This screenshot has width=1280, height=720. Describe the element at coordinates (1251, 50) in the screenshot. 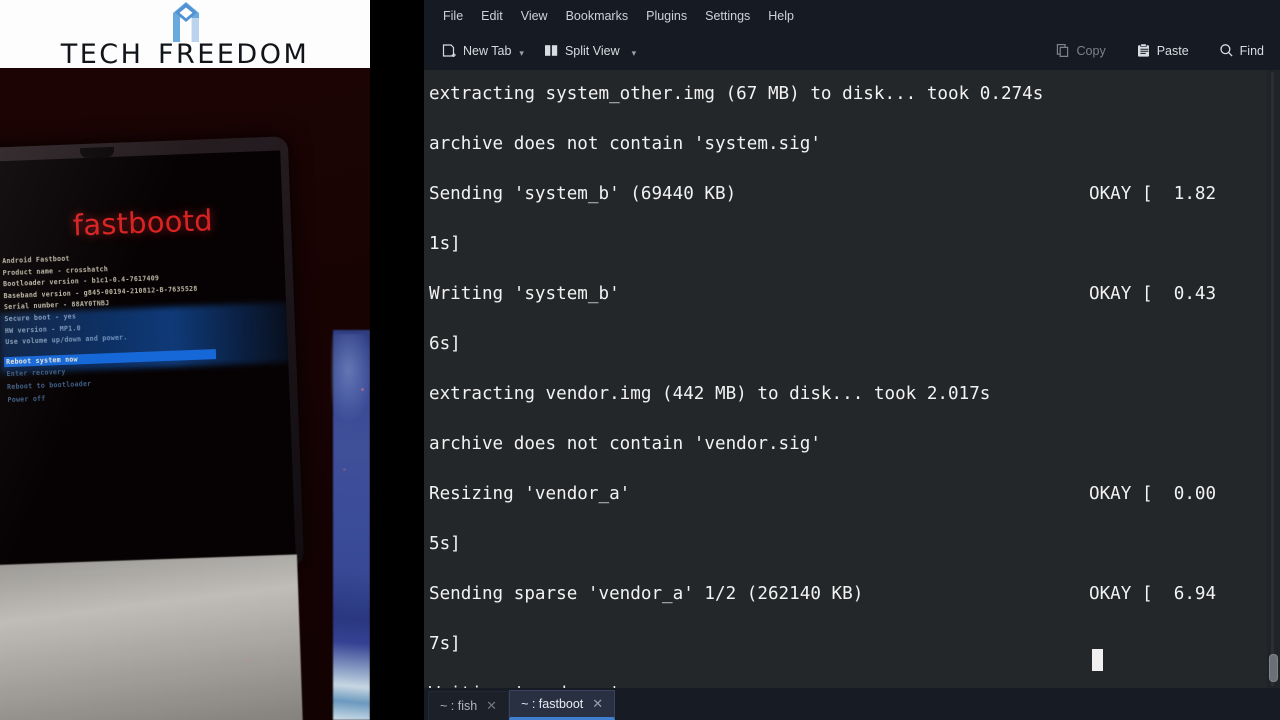

I see `find-label: Find` at that location.